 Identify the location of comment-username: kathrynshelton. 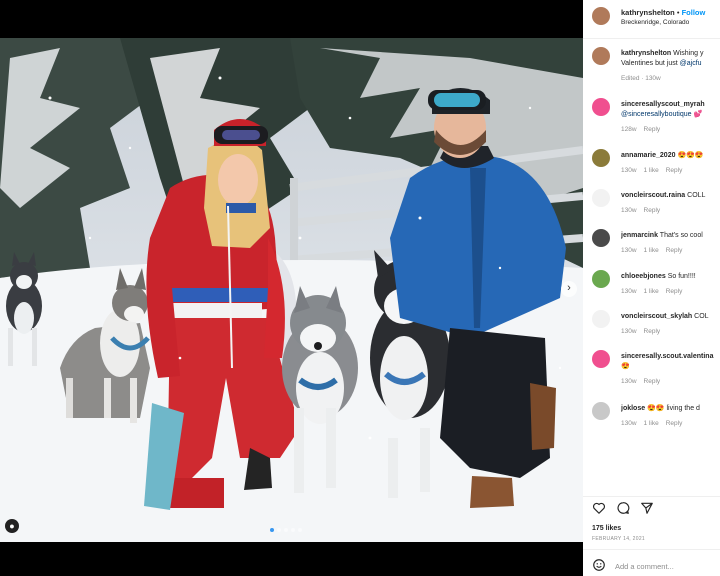
(646, 53).